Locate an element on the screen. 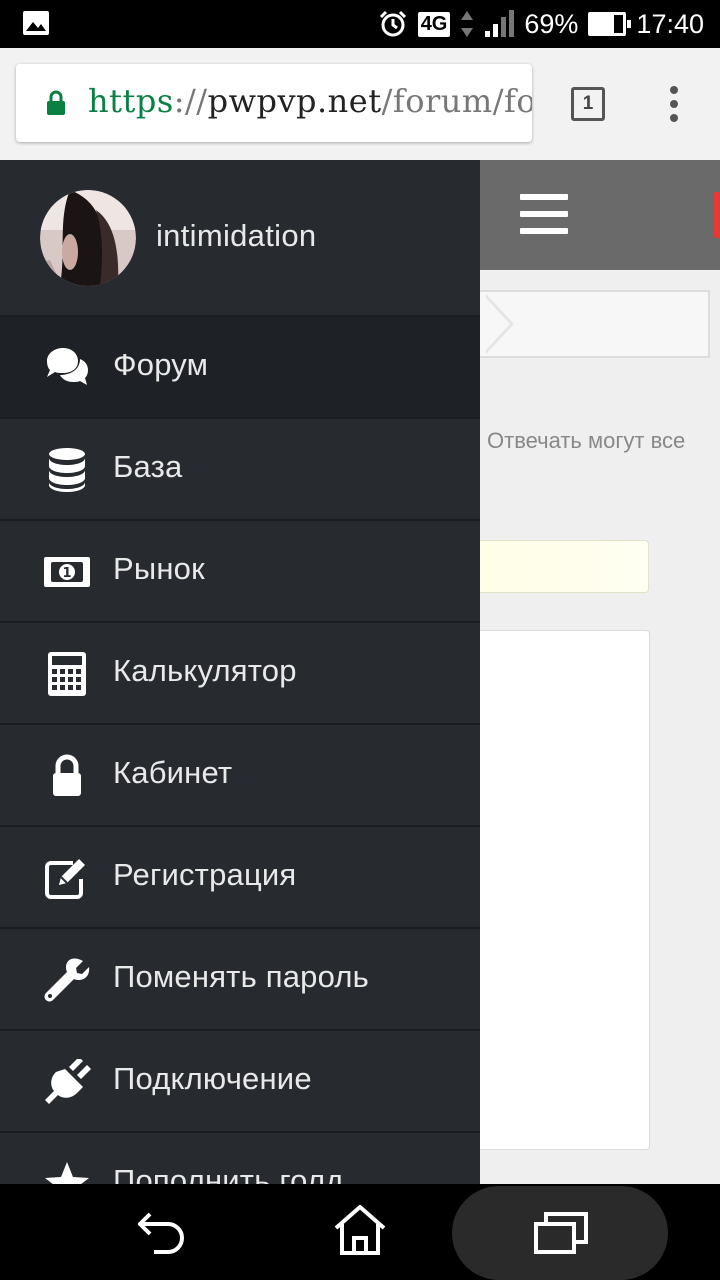 This screenshot has height=1280, width=720. menu-label: Регистрация is located at coordinates (205, 874).